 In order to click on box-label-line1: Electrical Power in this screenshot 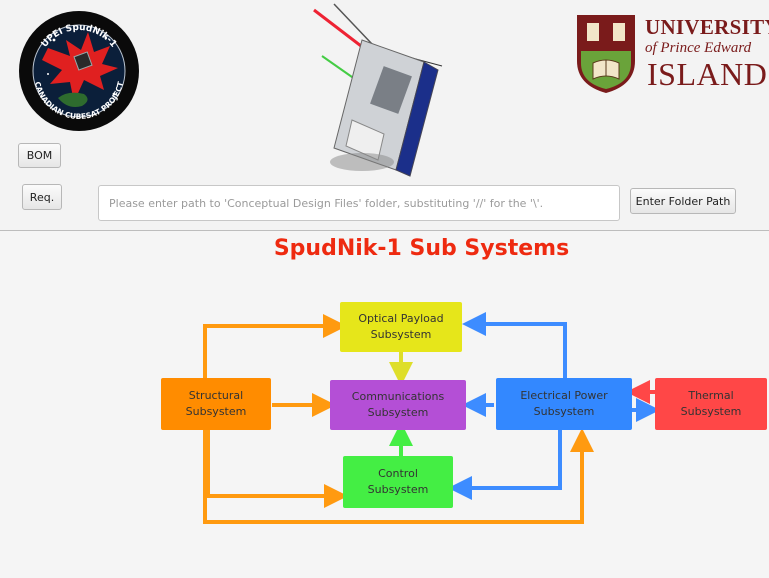, I will do `click(564, 395)`.